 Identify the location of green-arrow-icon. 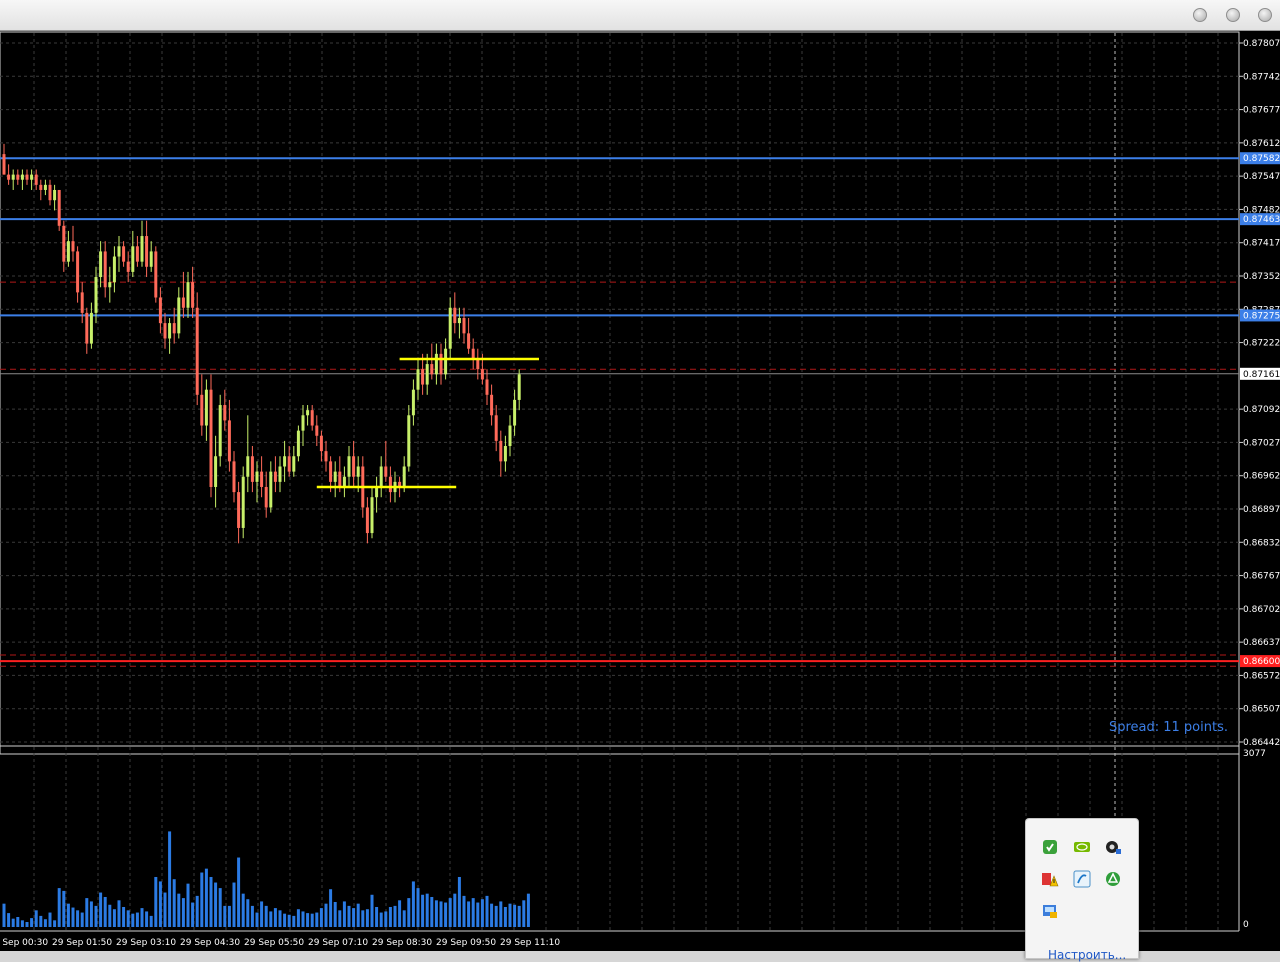
(1113, 879).